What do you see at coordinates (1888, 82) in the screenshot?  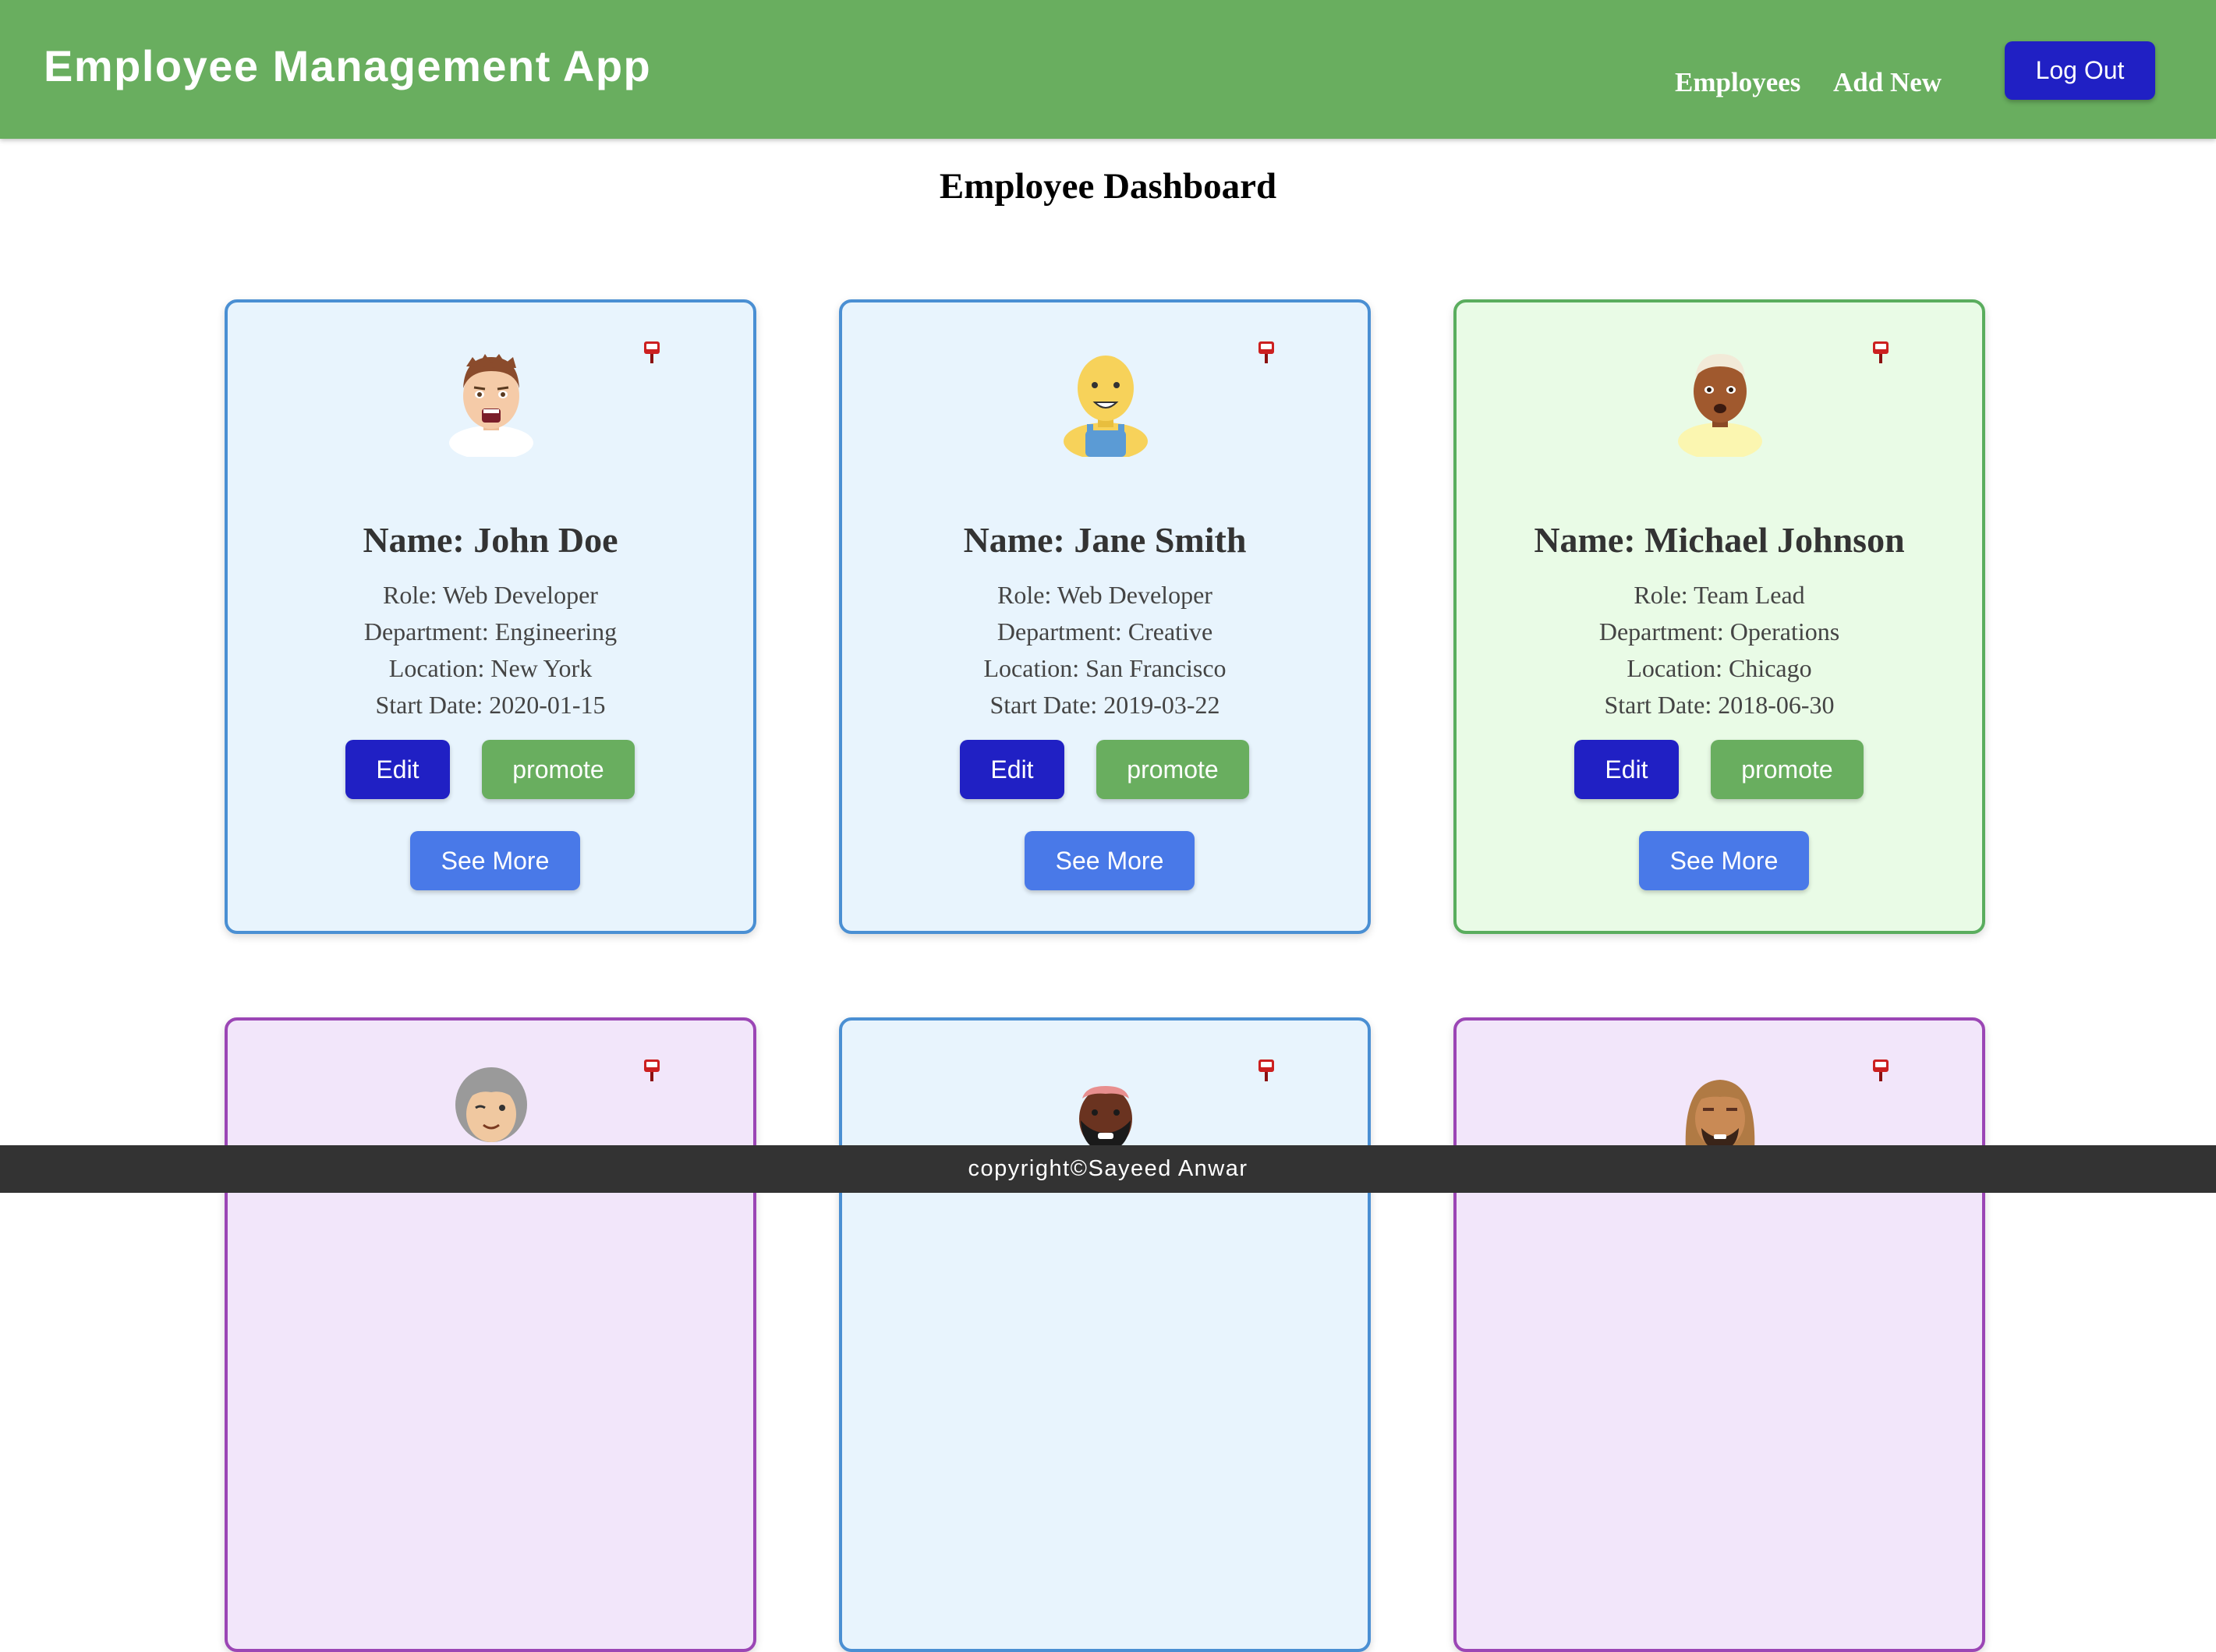 I see `nav-add-new-link: Add New` at bounding box center [1888, 82].